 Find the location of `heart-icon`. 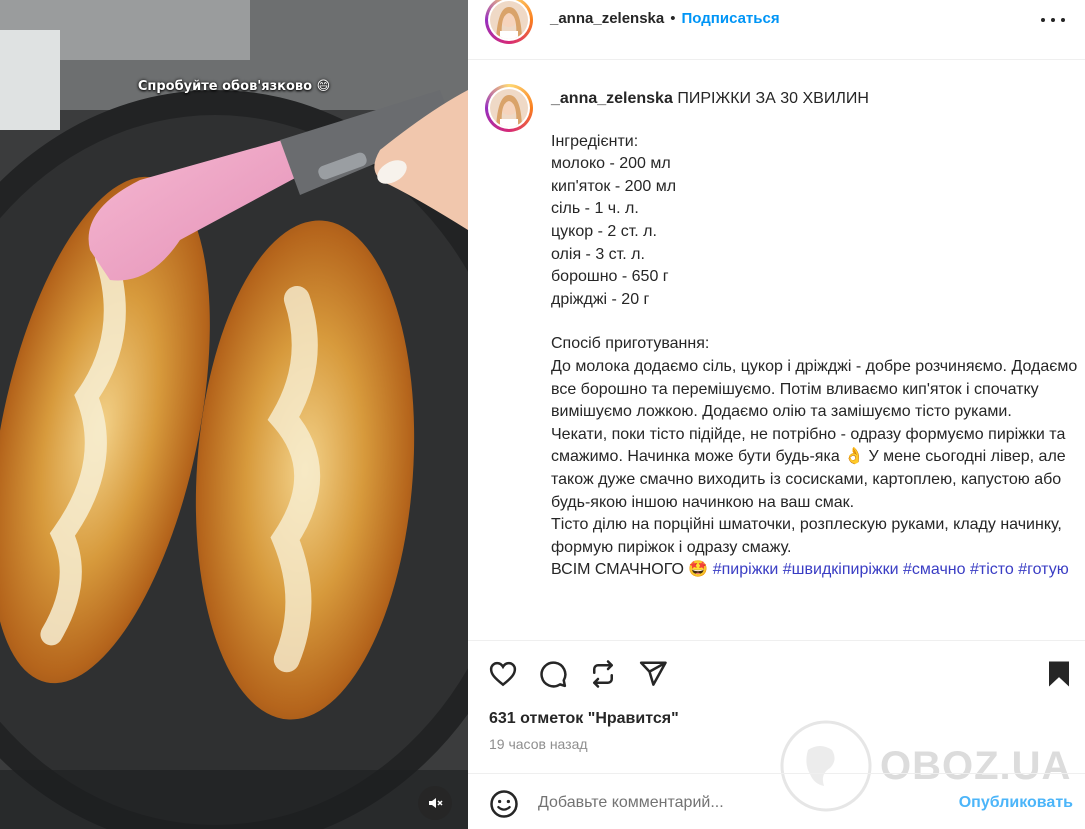

heart-icon is located at coordinates (503, 674).